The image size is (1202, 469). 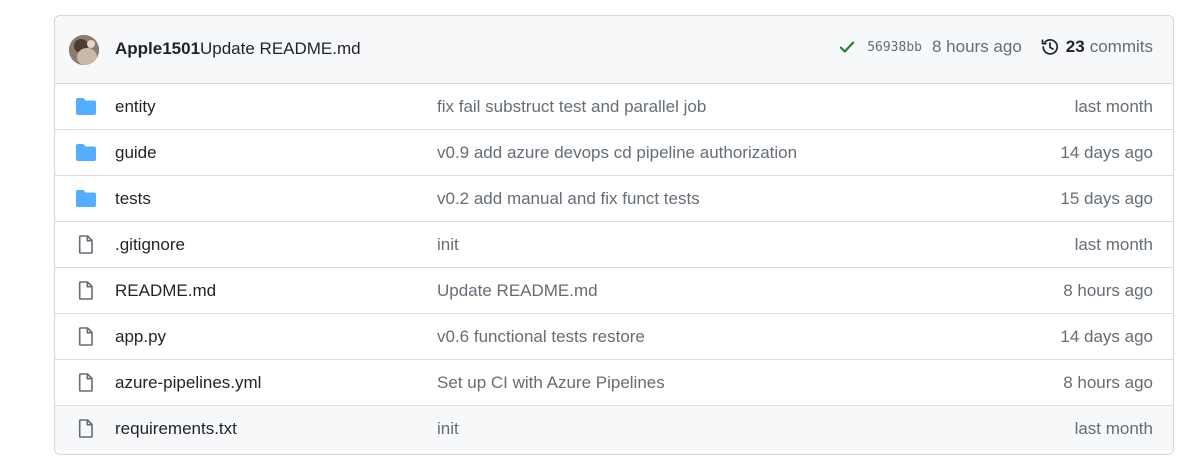 What do you see at coordinates (133, 199) in the screenshot?
I see `file-name-link: tests` at bounding box center [133, 199].